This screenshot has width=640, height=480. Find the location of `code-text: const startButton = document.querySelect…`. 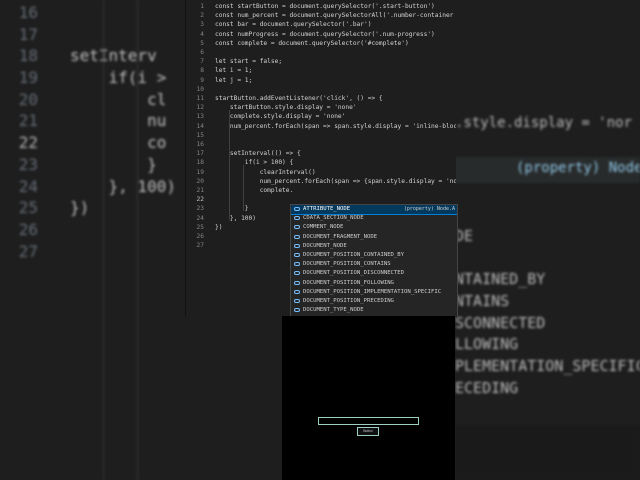

code-text: const startButton = document.querySelect… is located at coordinates (325, 6).